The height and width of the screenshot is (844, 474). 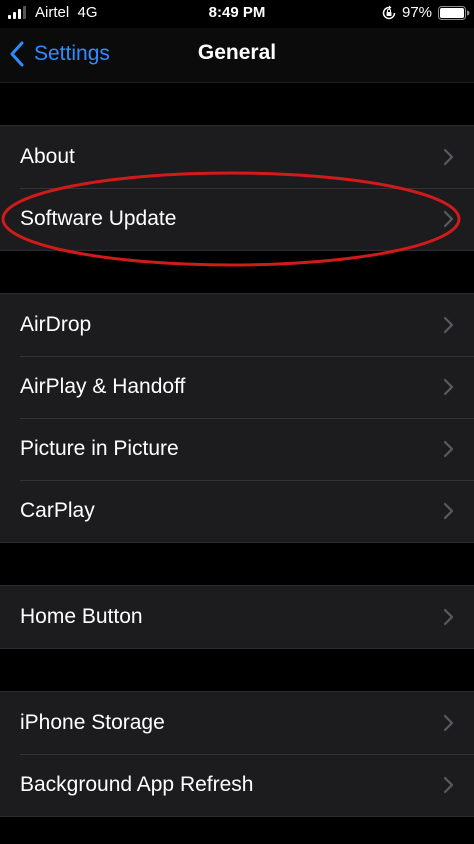 What do you see at coordinates (57, 510) in the screenshot?
I see `row-label: CarPlay` at bounding box center [57, 510].